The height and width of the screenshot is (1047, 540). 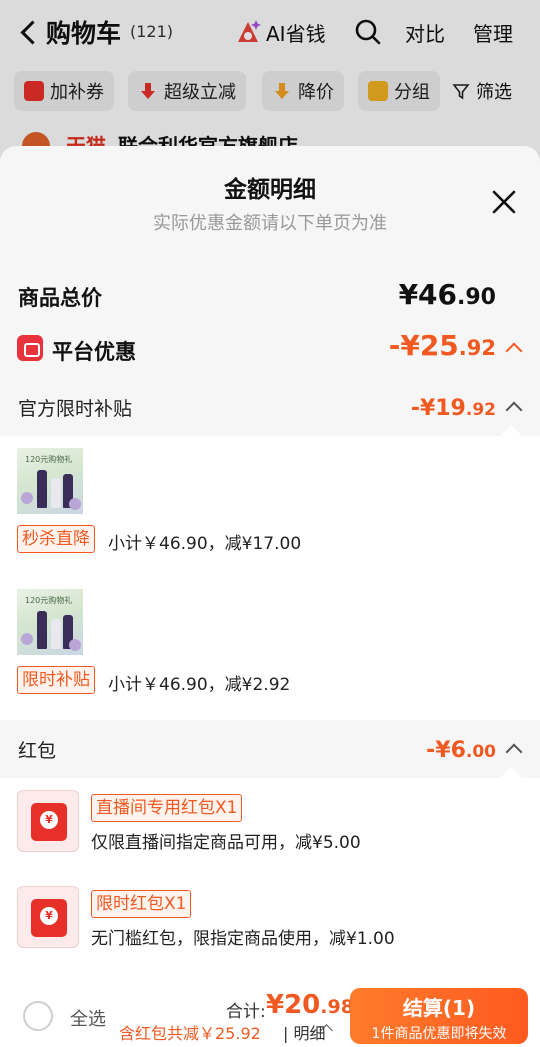 I want to click on total-label: 合计:, so click(x=246, y=1012).